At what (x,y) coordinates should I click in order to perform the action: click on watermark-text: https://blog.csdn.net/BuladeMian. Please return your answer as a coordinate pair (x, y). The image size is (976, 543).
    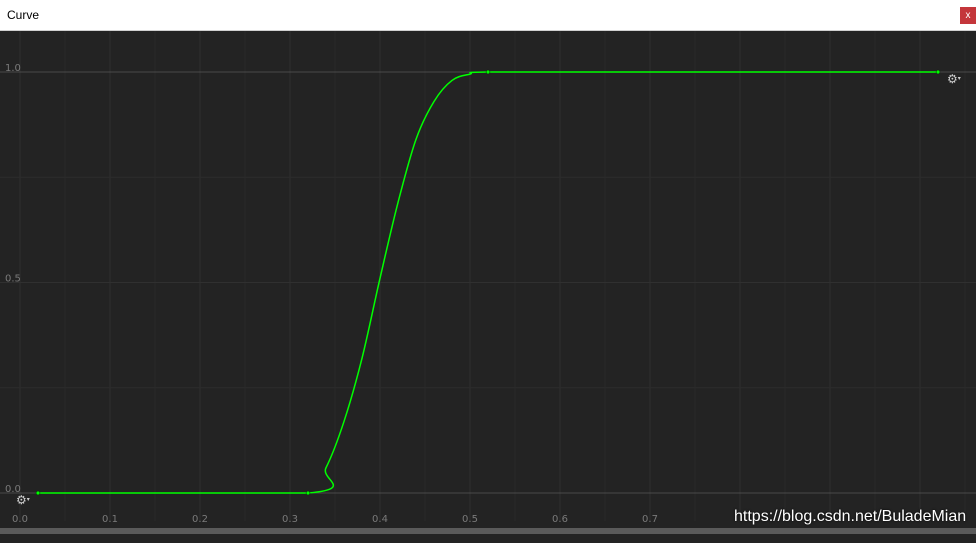
    Looking at the image, I should click on (850, 516).